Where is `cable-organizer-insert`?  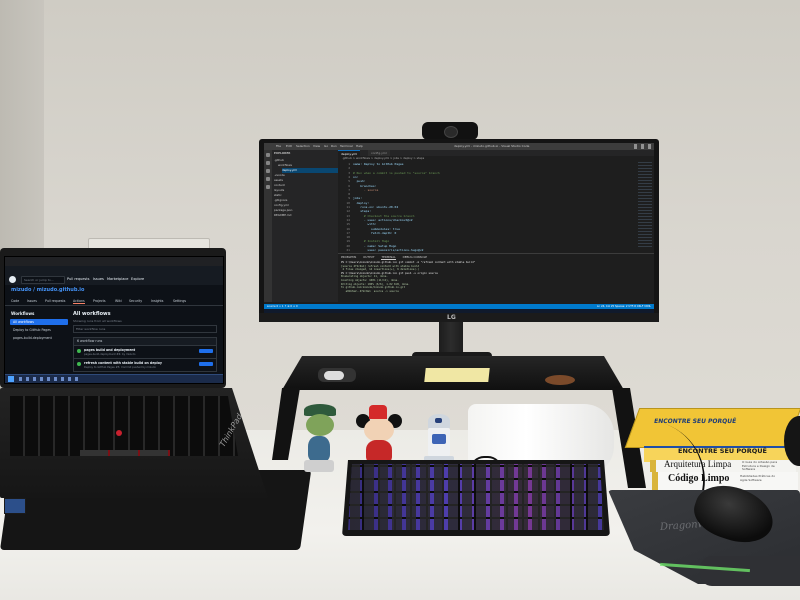
cable-organizer-insert is located at coordinates (334, 375).